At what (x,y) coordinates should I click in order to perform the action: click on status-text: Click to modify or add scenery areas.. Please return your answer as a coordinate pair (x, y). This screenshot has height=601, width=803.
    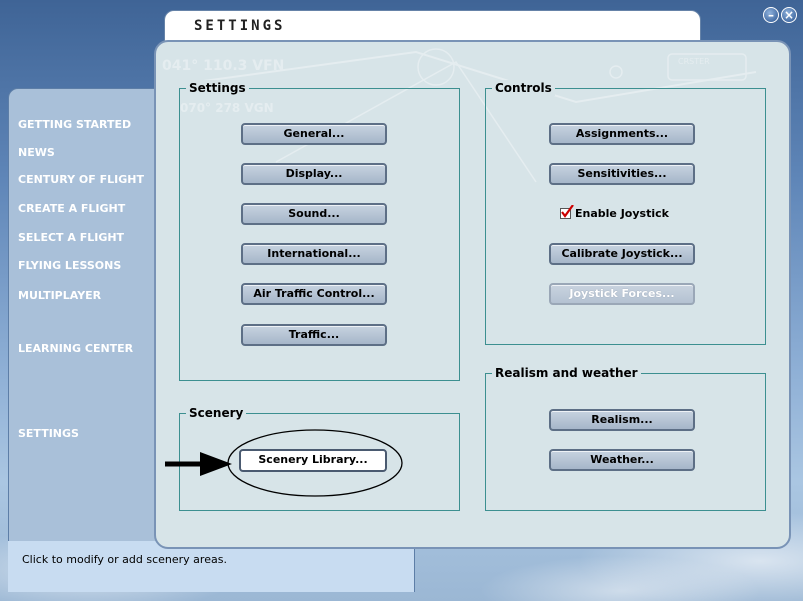
    Looking at the image, I should click on (124, 559).